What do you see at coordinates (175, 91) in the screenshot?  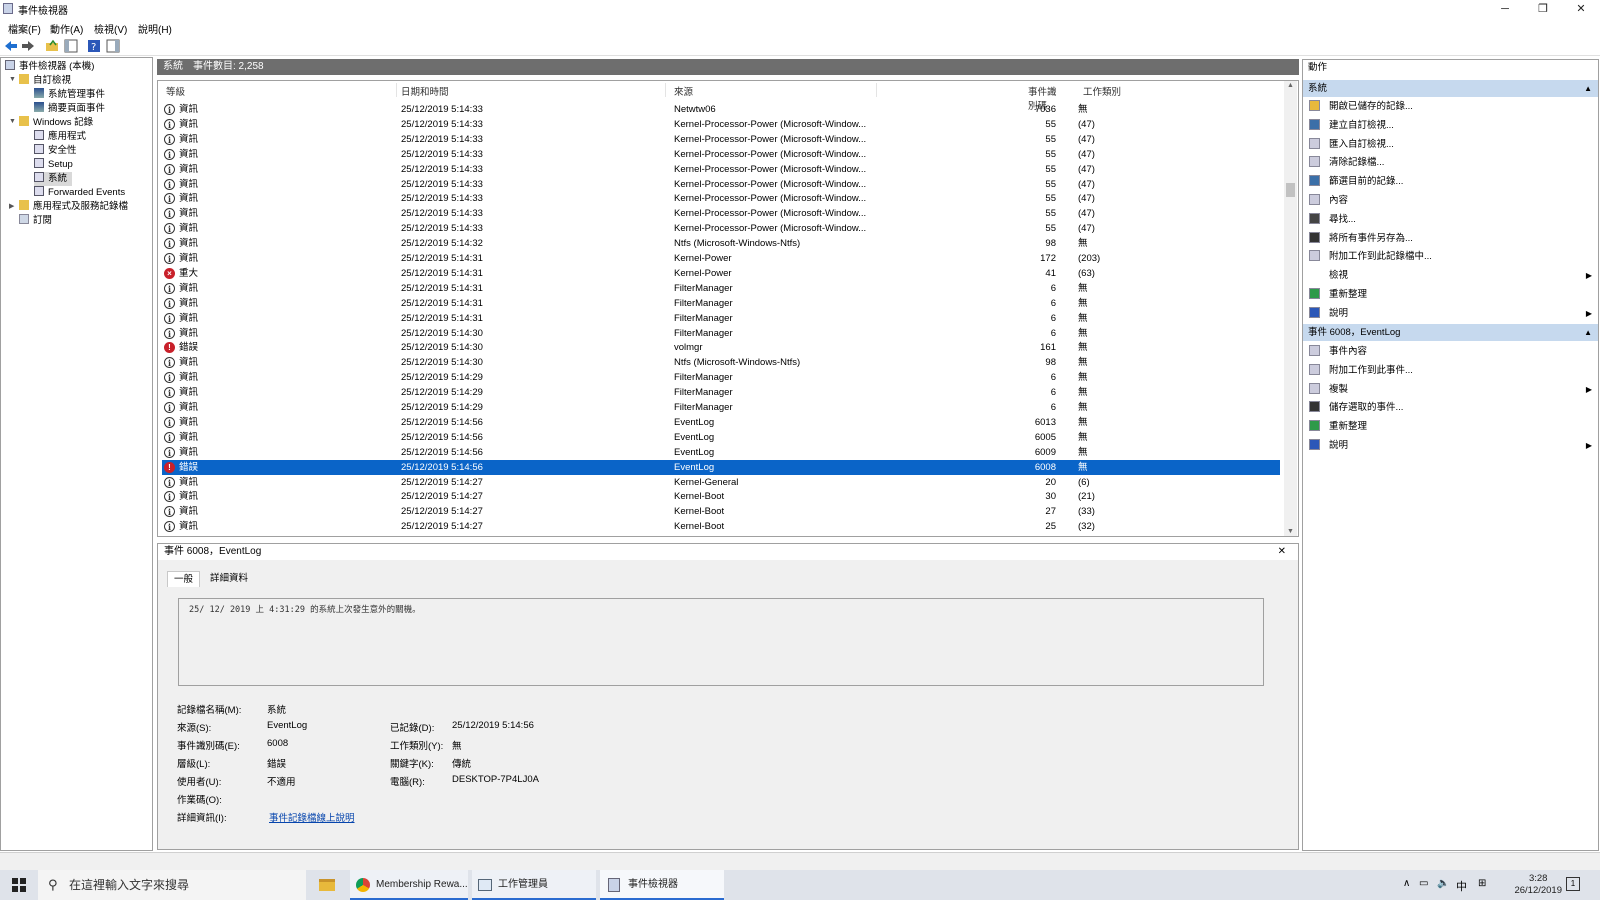 I see `column-level: 等級` at bounding box center [175, 91].